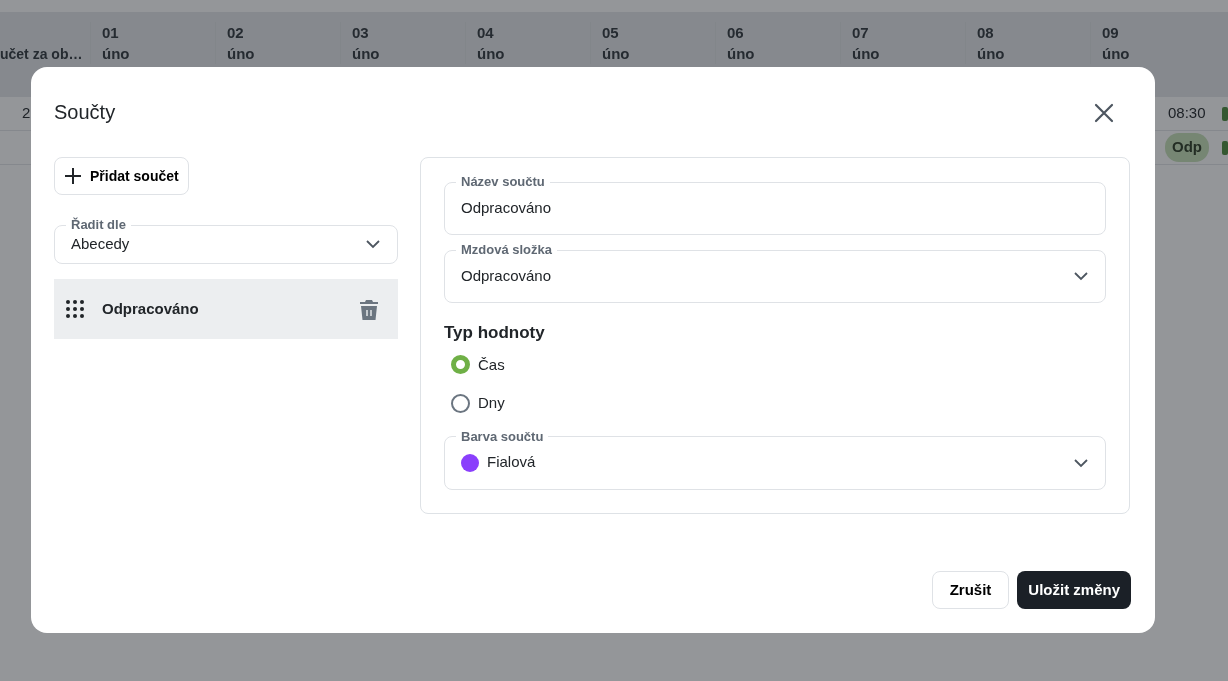 The width and height of the screenshot is (1228, 681). What do you see at coordinates (775, 272) in the screenshot?
I see `wage-select: Mzdová složka Odpracováno` at bounding box center [775, 272].